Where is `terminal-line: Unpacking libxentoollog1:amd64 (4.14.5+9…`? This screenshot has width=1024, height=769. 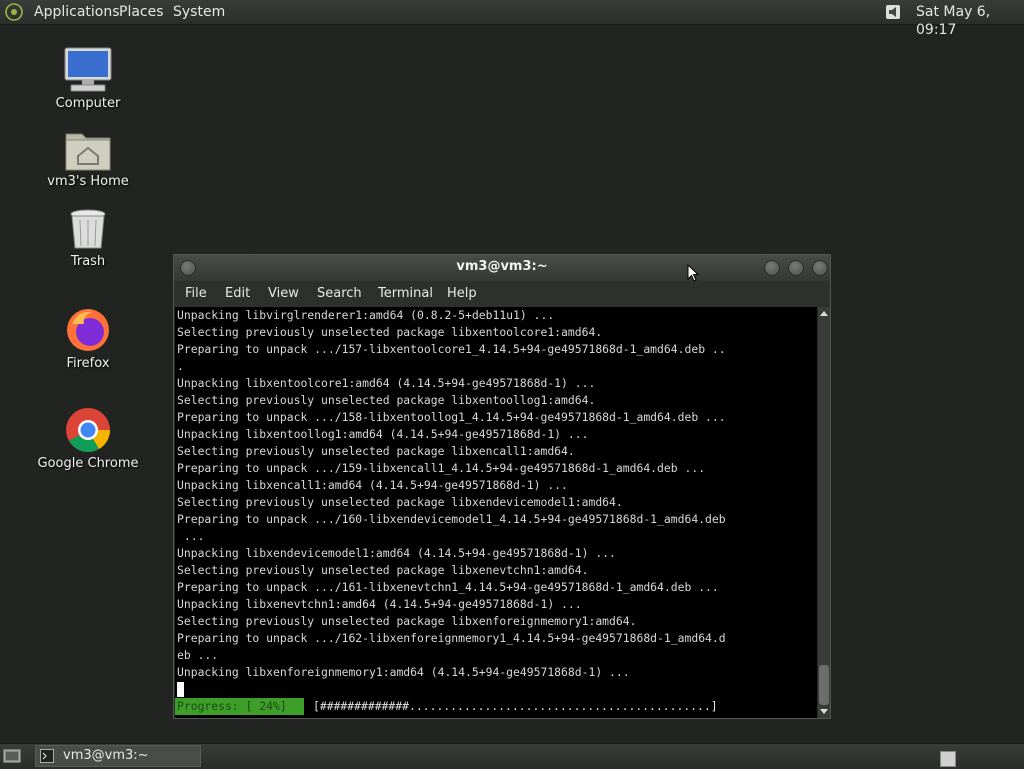
terminal-line: Unpacking libxentoollog1:amd64 (4.14.5+9… is located at coordinates (383, 434).